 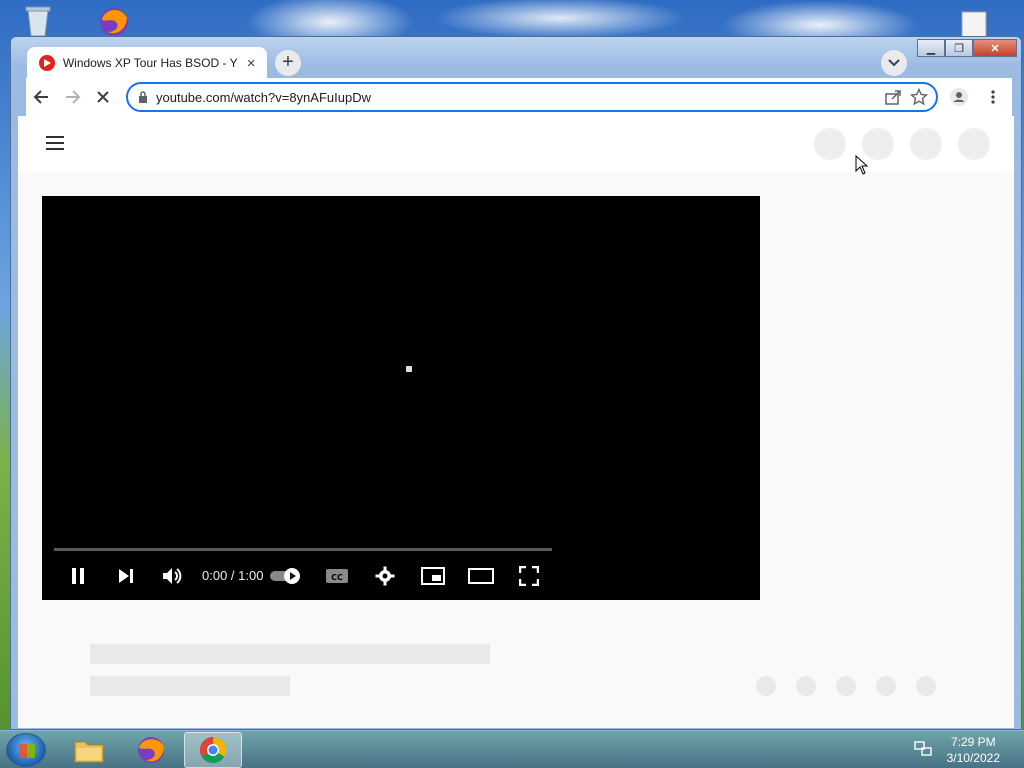 I want to click on recycle-bin-icon, so click(x=38, y=21).